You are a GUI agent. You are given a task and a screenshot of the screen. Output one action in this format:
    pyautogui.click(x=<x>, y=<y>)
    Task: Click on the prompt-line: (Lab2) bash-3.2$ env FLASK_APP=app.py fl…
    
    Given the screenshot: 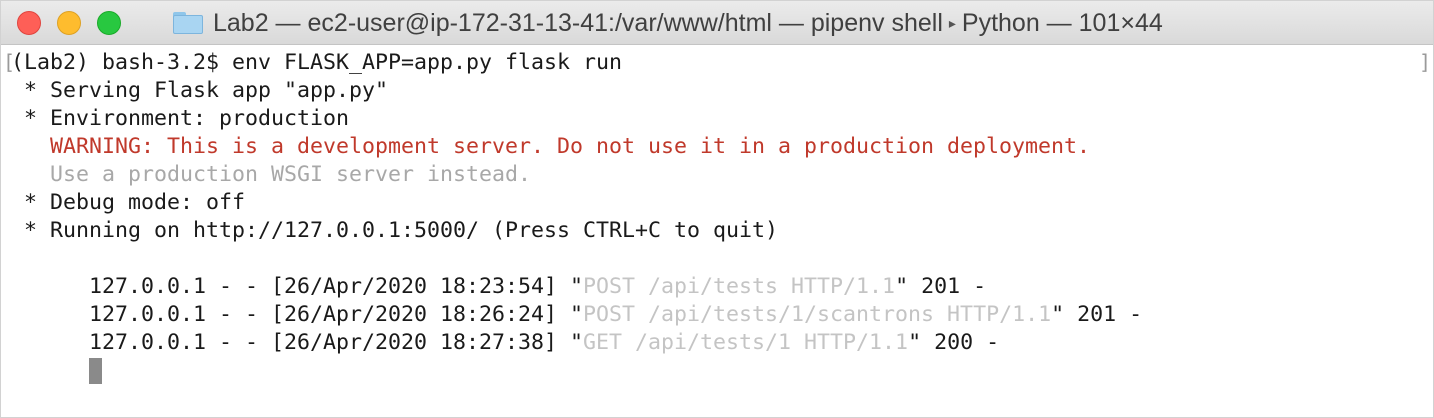 What is the action you would take?
    pyautogui.click(x=317, y=62)
    